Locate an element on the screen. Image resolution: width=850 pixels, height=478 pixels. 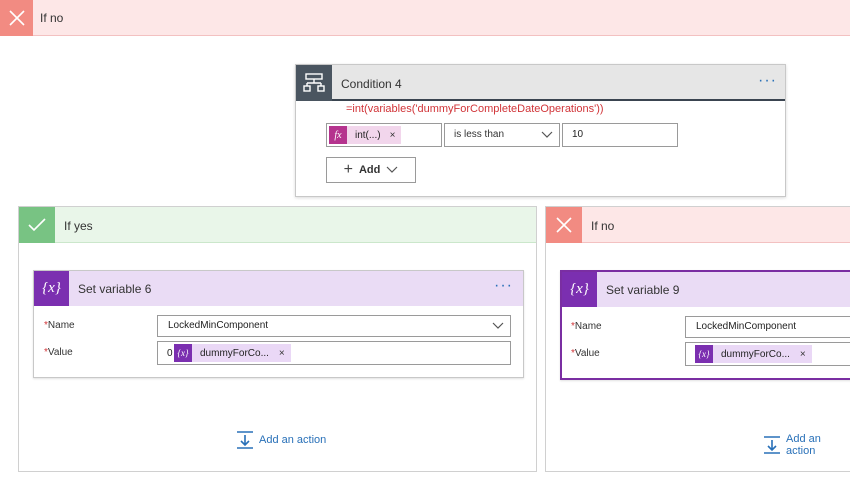
token-label: int(...) is located at coordinates (368, 135).